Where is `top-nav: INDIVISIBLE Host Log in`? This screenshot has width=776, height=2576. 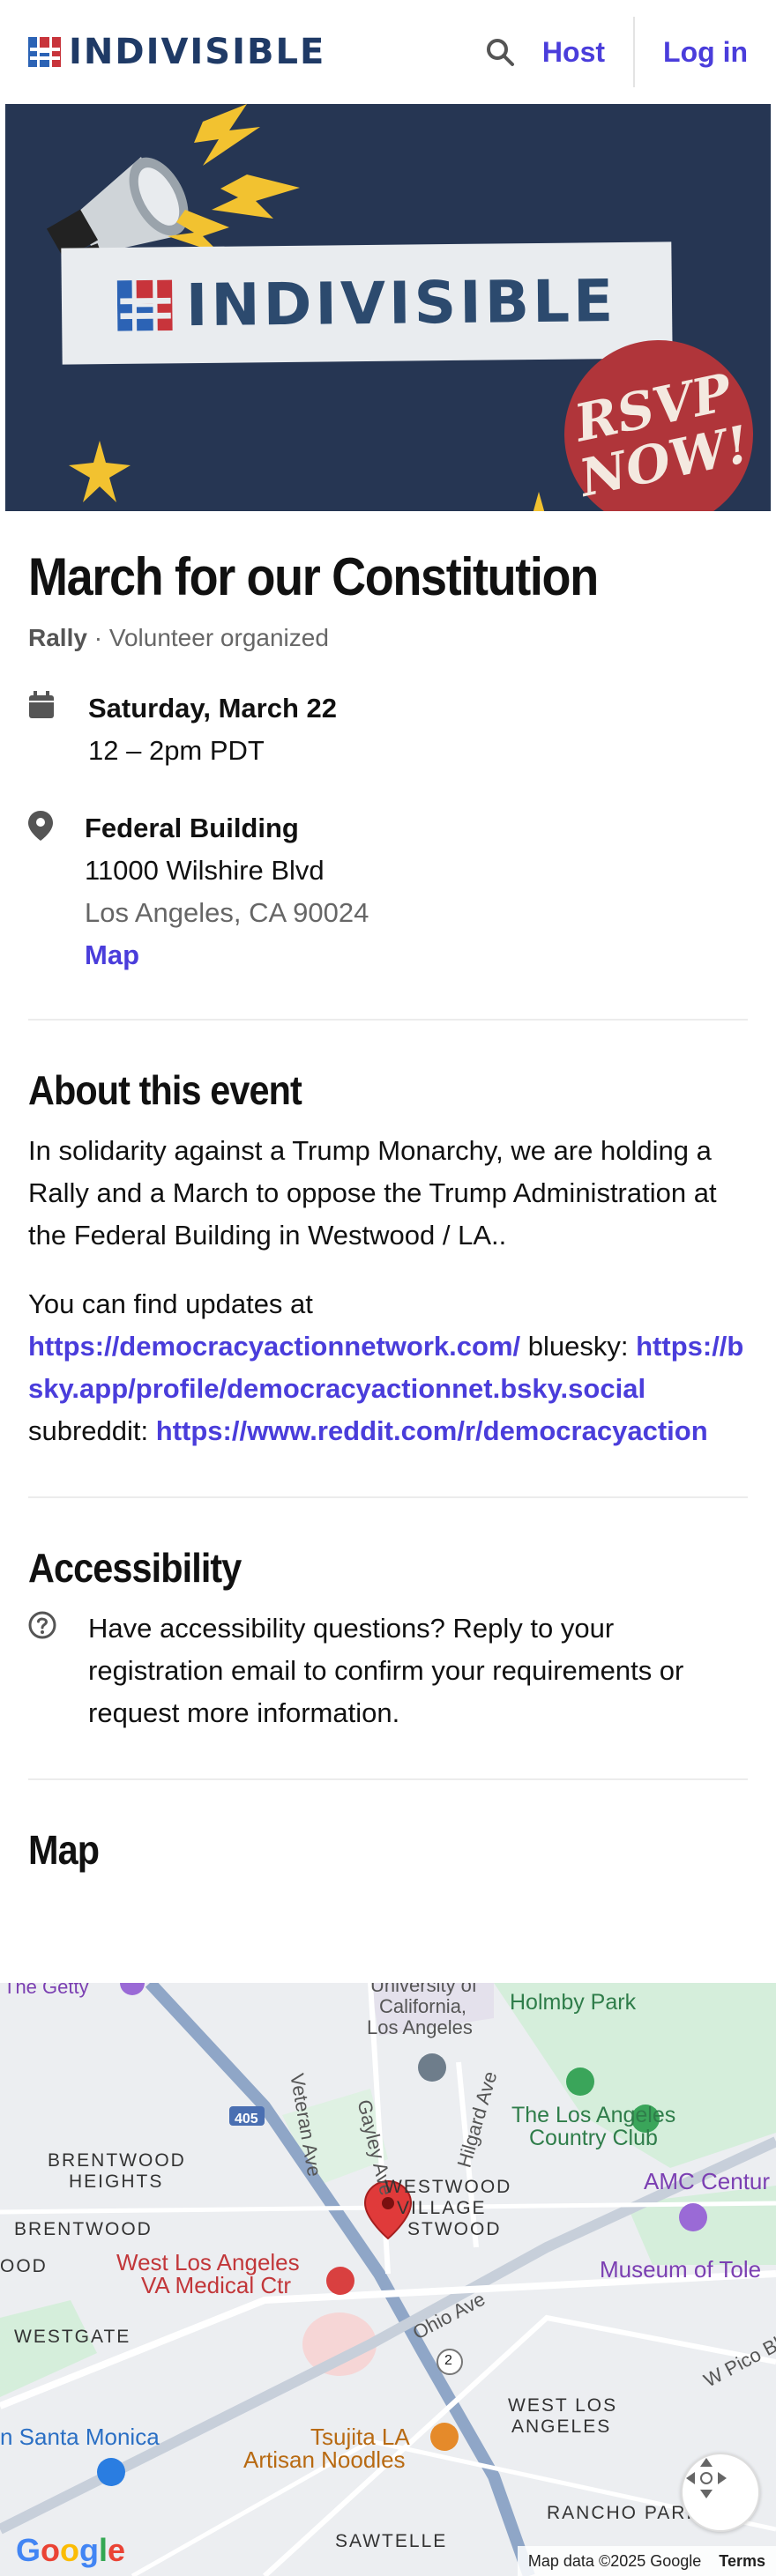
top-nav: INDIVISIBLE Host Log in is located at coordinates (388, 52).